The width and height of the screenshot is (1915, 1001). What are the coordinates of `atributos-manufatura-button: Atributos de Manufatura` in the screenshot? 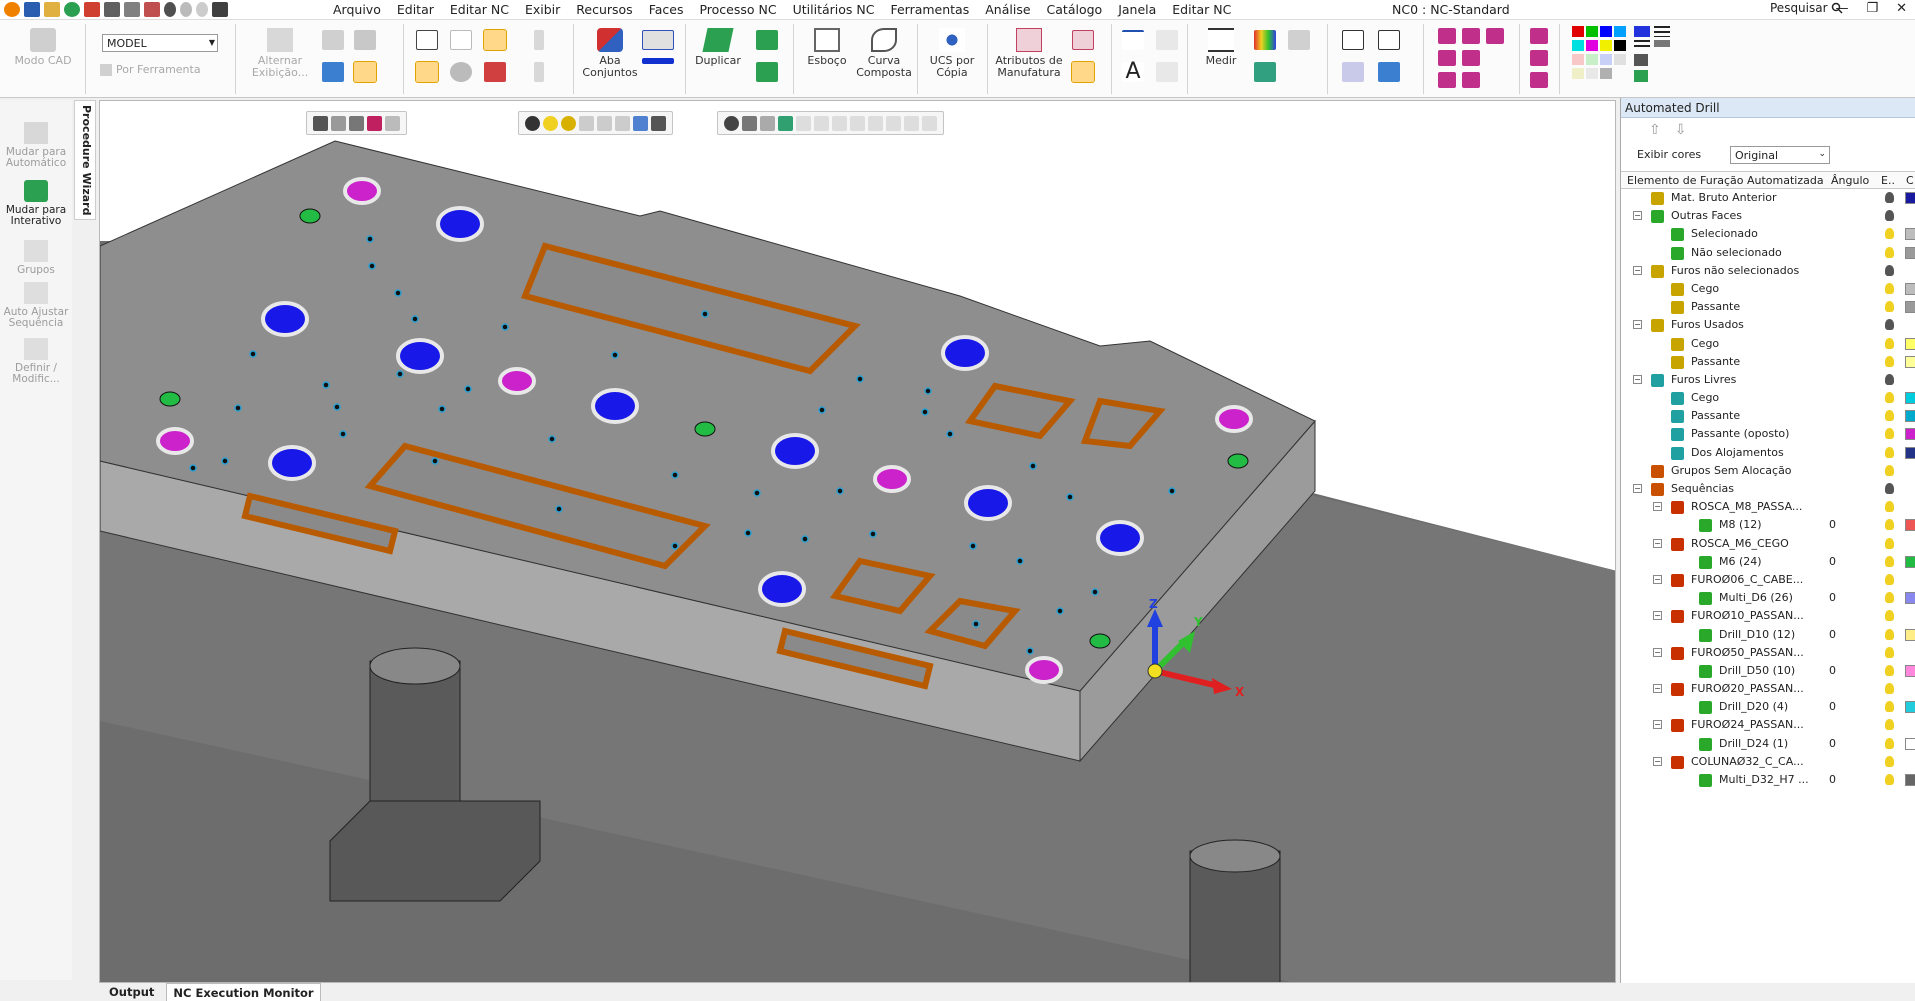 It's located at (1029, 53).